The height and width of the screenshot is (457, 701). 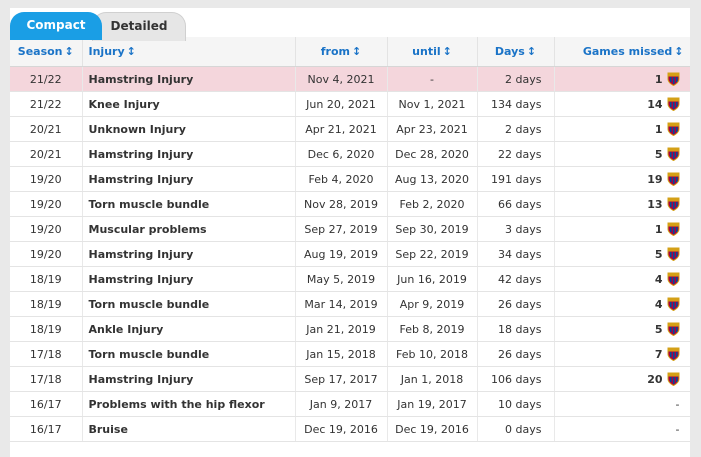 What do you see at coordinates (106, 51) in the screenshot?
I see `injury-header-label: Injury` at bounding box center [106, 51].